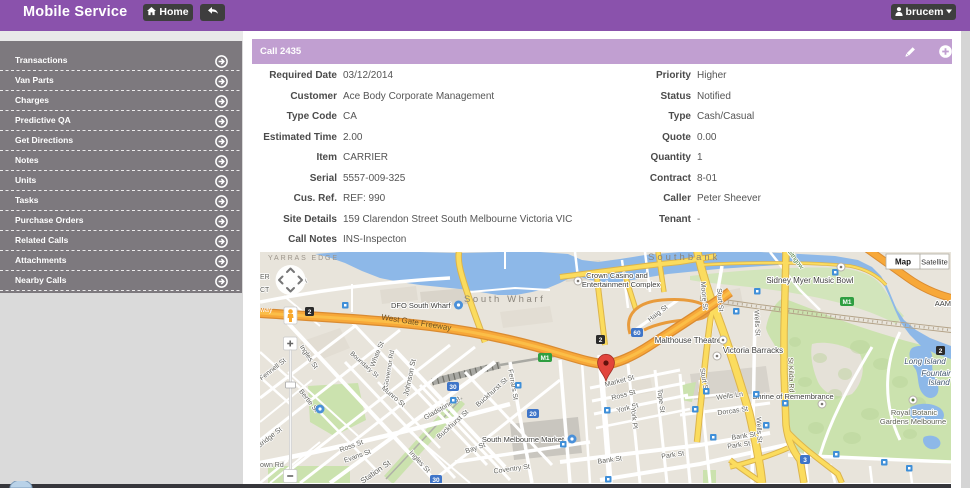 The image size is (970, 488). Describe the element at coordinates (934, 262) in the screenshot. I see `svg-text: Satellite` at that location.